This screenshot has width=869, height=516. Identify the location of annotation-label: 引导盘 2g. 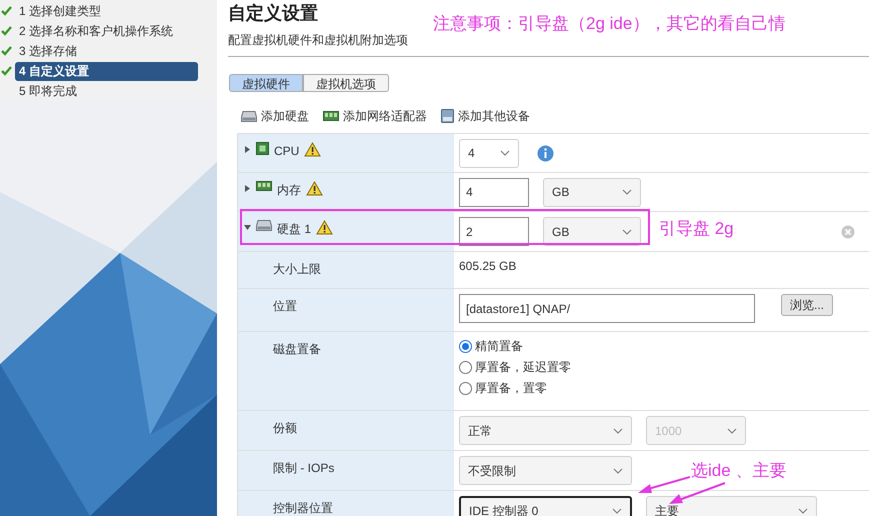
(696, 229).